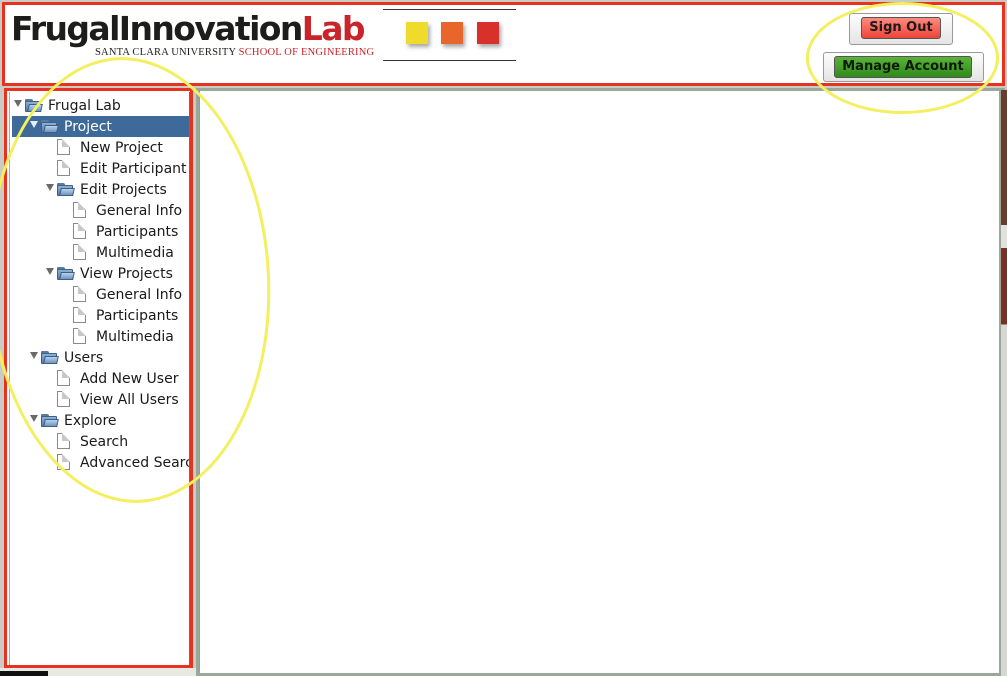 The height and width of the screenshot is (676, 1007). What do you see at coordinates (133, 169) in the screenshot?
I see `tree-item-label: Edit Participant` at bounding box center [133, 169].